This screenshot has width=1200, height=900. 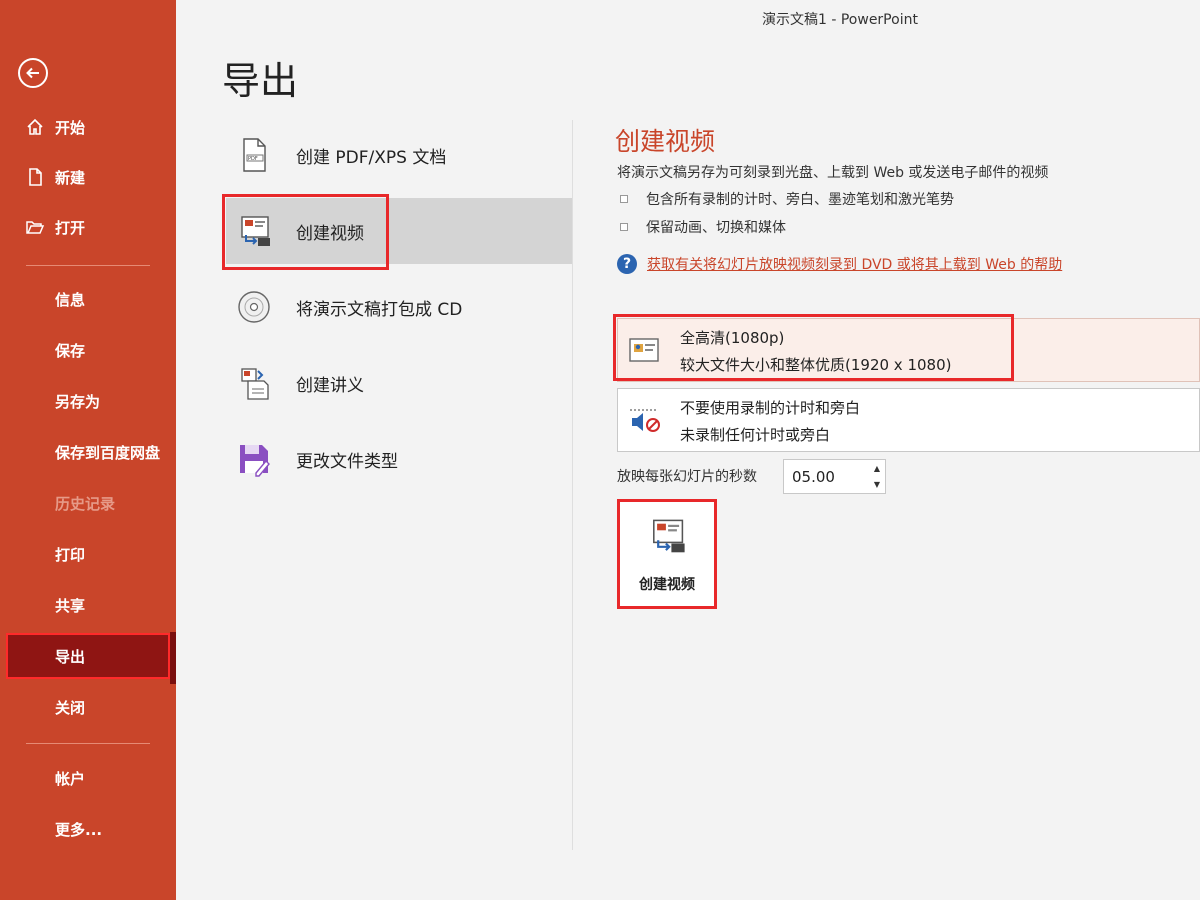 What do you see at coordinates (855, 265) in the screenshot?
I see `help-link-text: 获取有关将幻灯片放映视频刻录到 DVD 或将其上载到 Web 的帮助` at bounding box center [855, 265].